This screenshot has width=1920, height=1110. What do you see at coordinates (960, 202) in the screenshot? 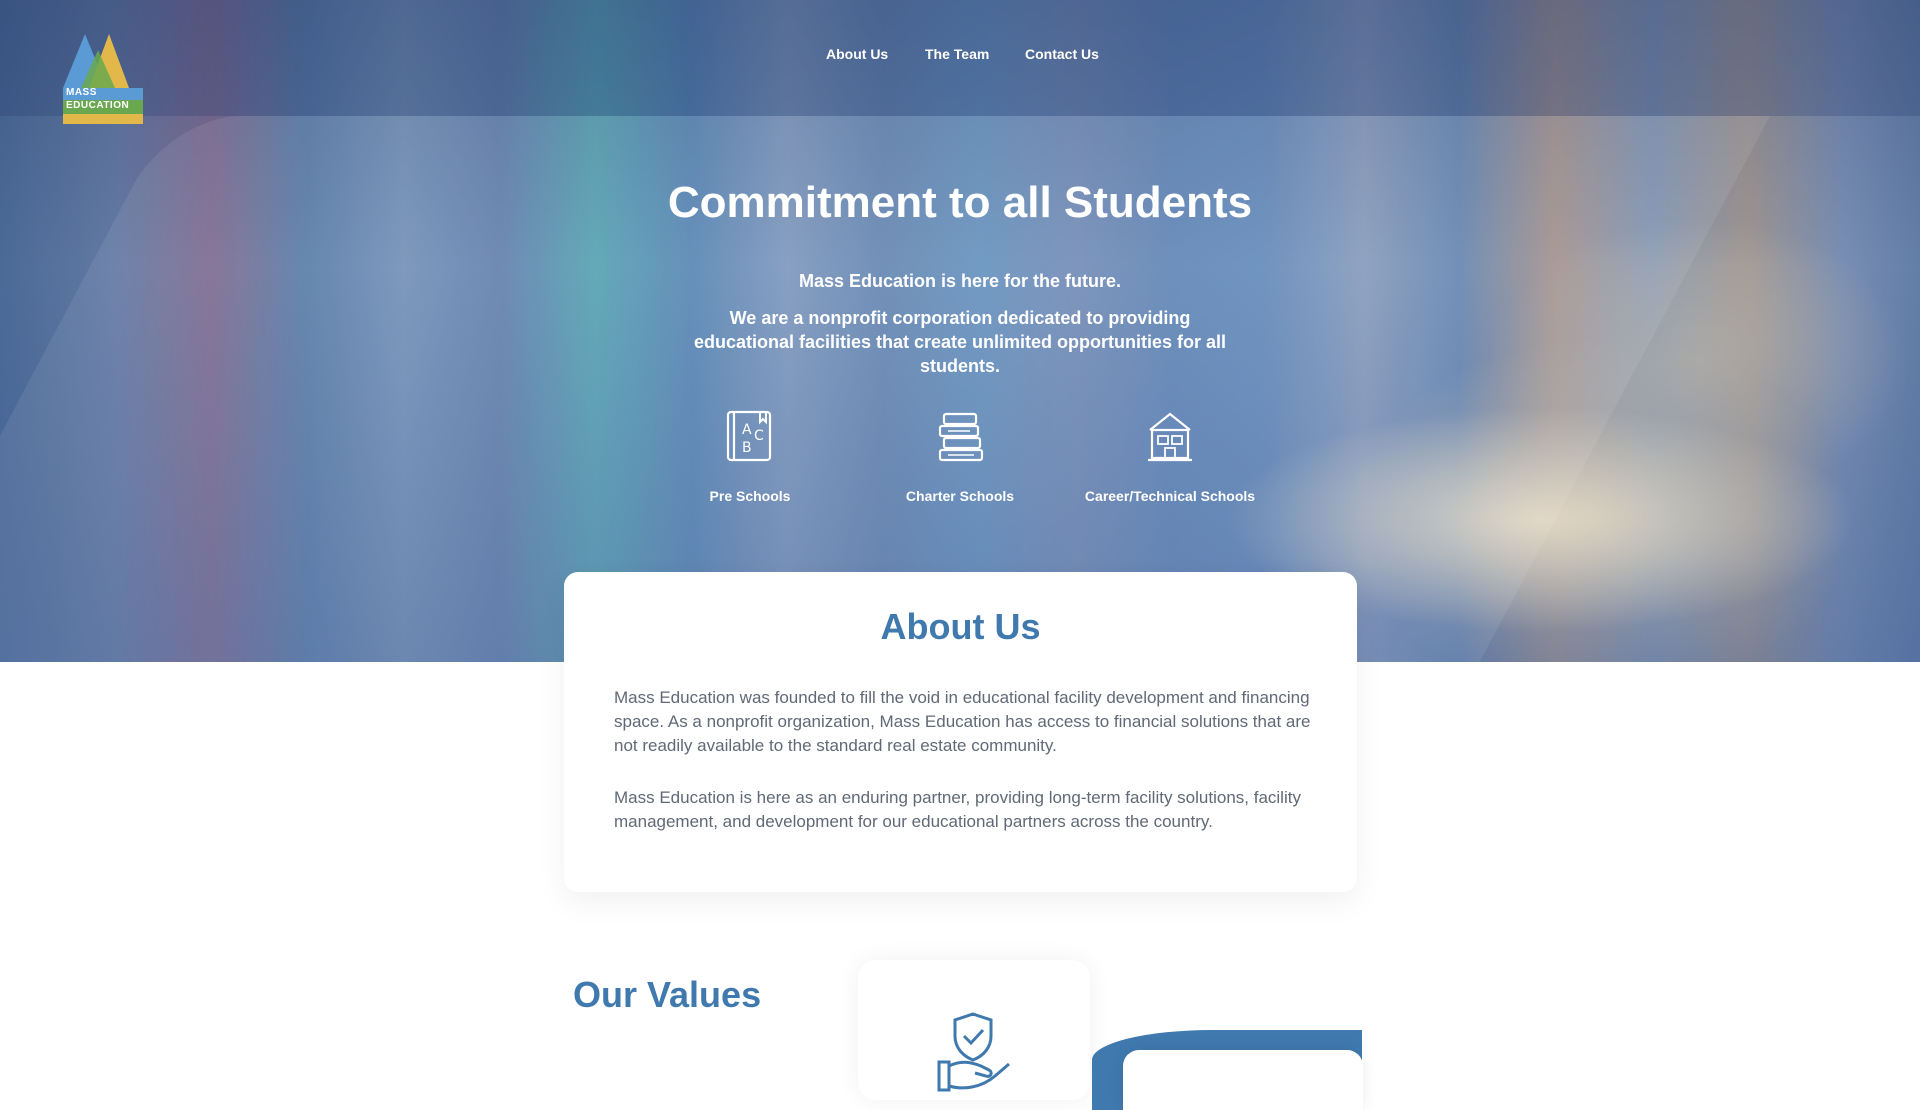
I see `hero-title: Commitment to all Students` at bounding box center [960, 202].